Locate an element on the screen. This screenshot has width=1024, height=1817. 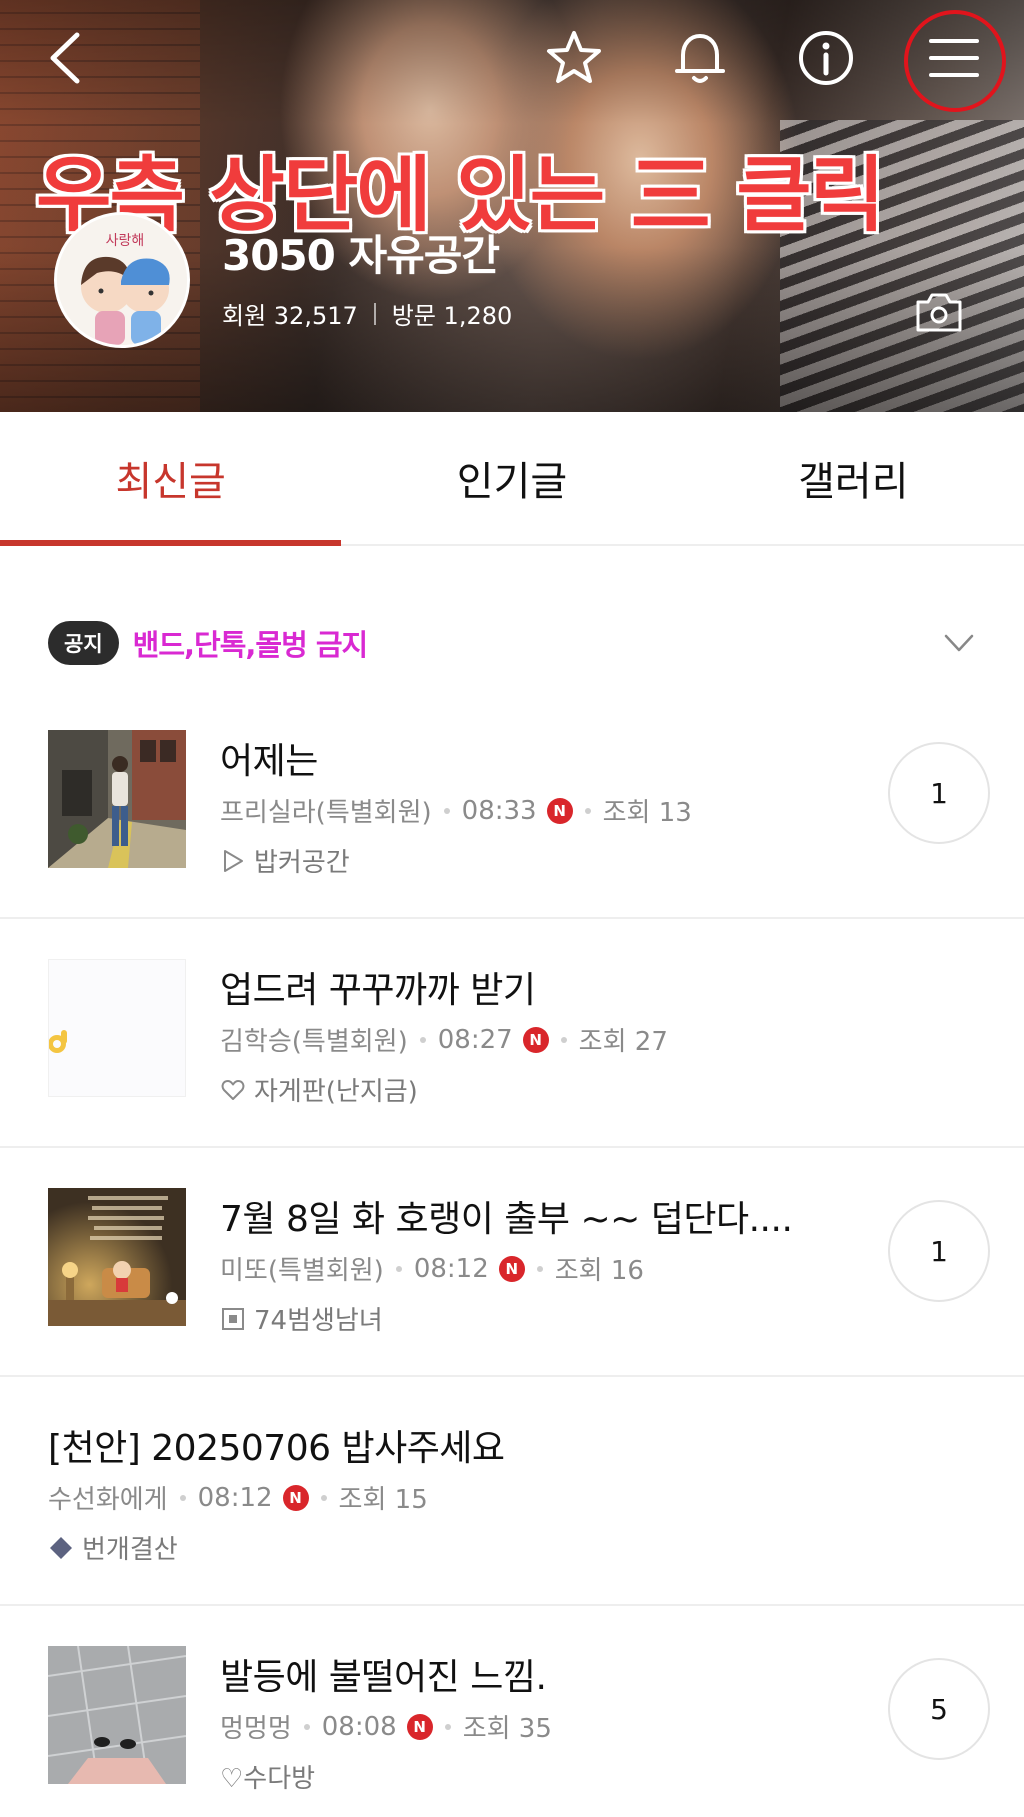
cafe-info-button is located at coordinates (826, 58).